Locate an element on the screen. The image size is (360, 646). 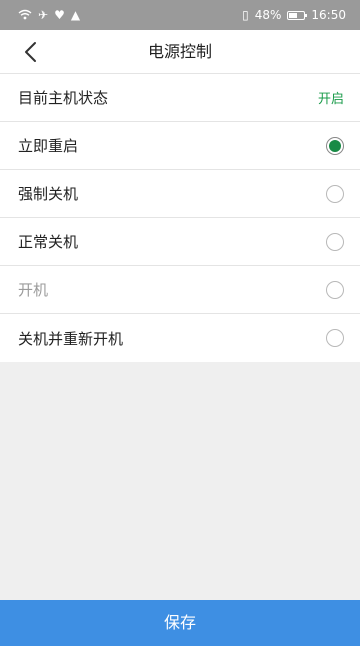
status-left: ✈ ♥ ▲ is located at coordinates (49, 15).